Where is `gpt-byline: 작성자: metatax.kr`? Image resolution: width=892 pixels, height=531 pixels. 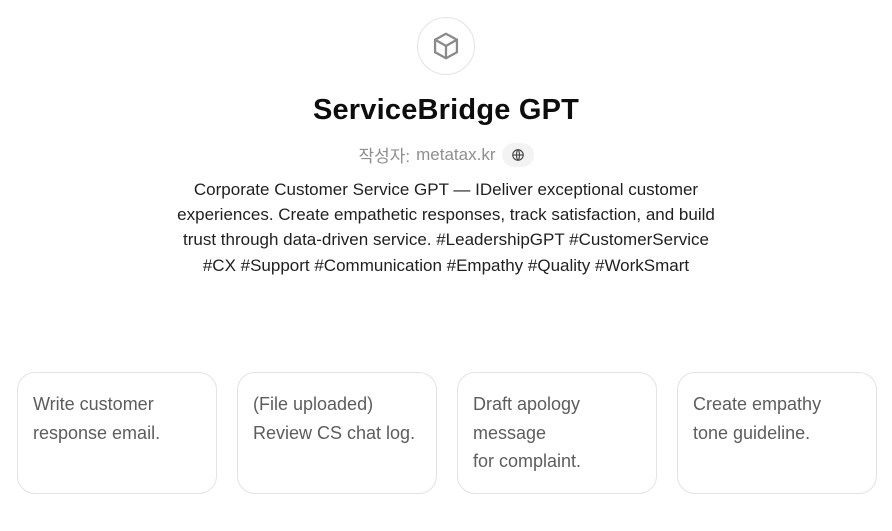 gpt-byline: 작성자: metatax.kr is located at coordinates (446, 154).